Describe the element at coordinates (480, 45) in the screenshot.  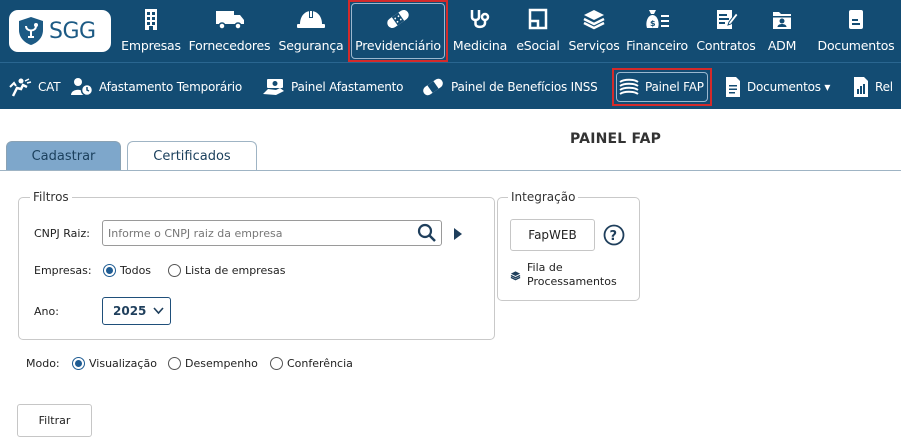
I see `nav-label: Medicina` at that location.